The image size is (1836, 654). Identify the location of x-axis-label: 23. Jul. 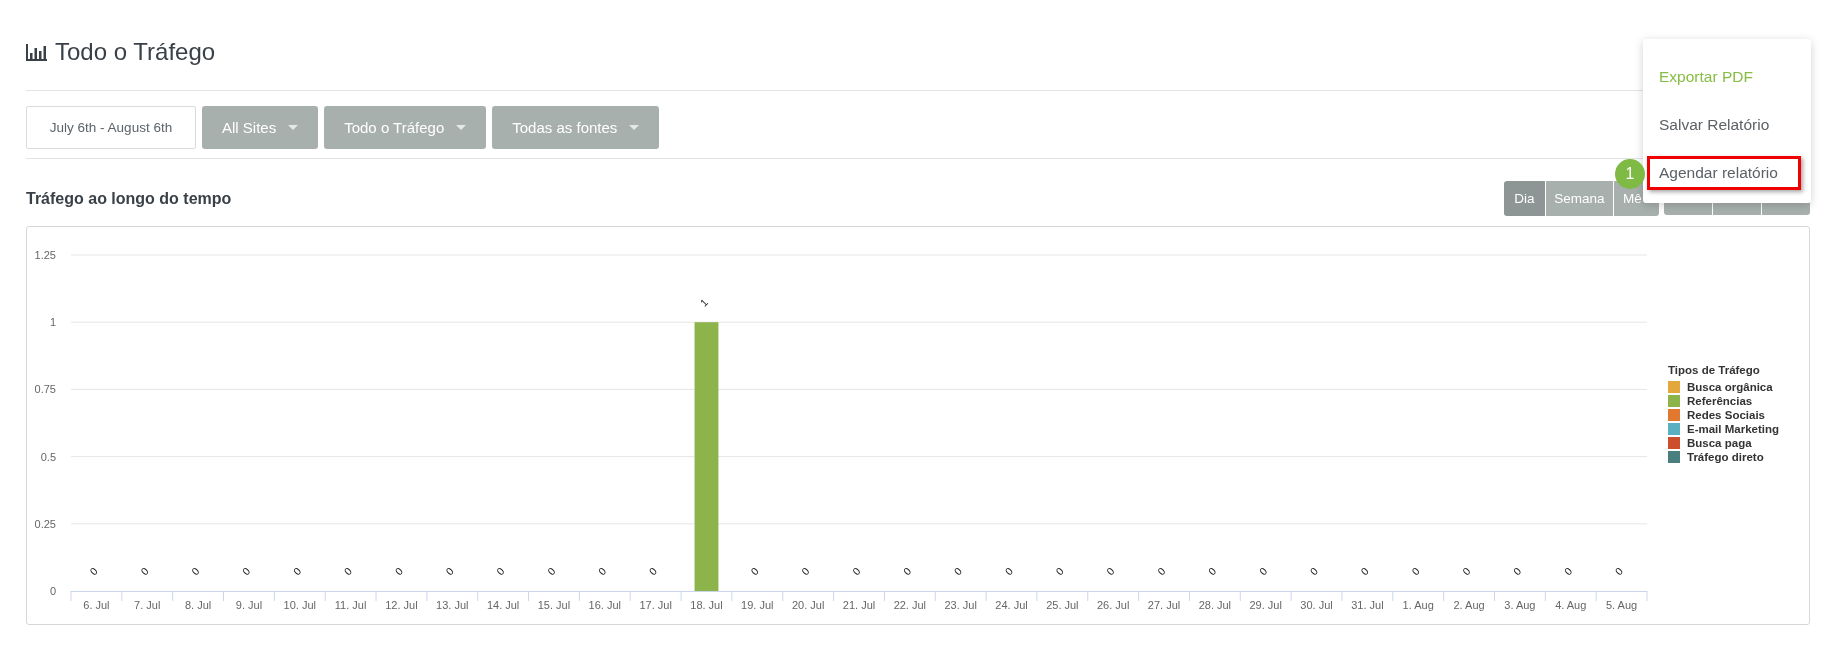
(960, 605).